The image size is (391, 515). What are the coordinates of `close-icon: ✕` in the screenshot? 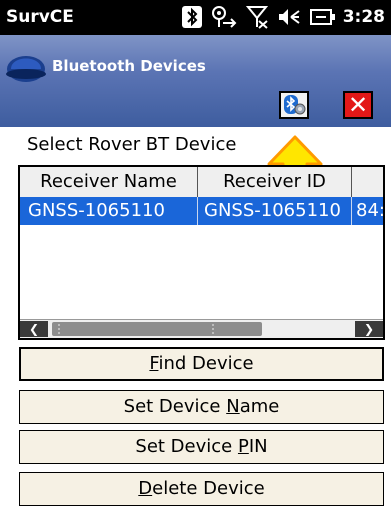 It's located at (358, 105).